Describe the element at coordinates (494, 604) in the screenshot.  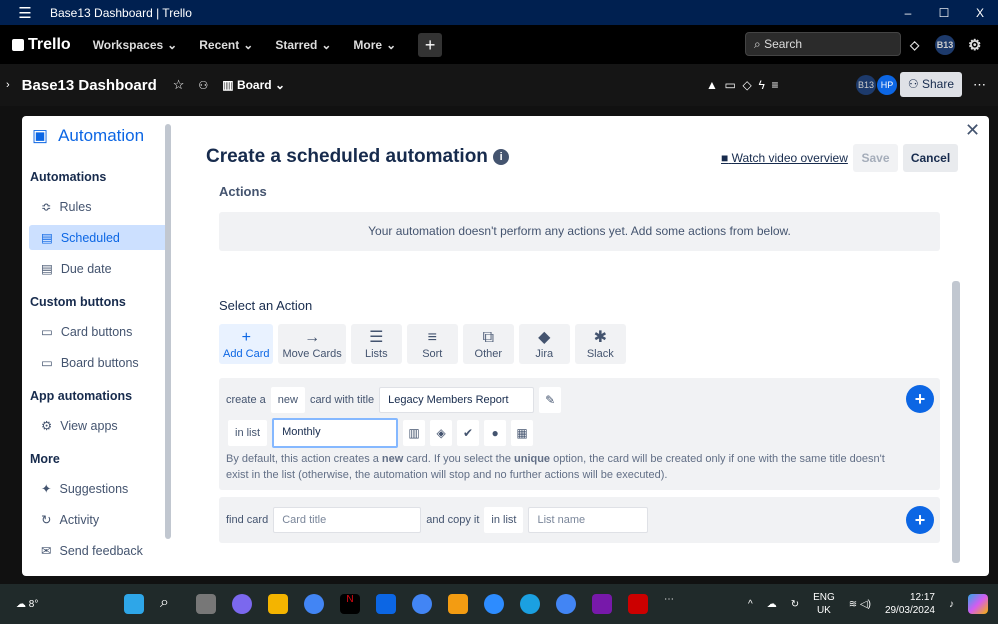
I see `zoom-icon` at that location.